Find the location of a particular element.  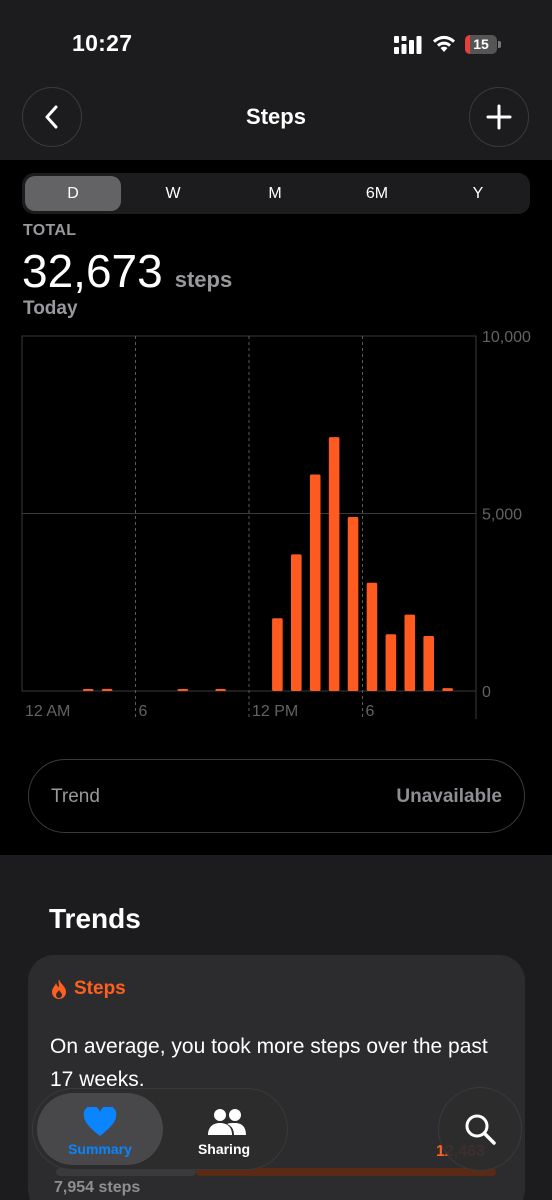

tab-sharing: Sharing is located at coordinates (224, 1129).